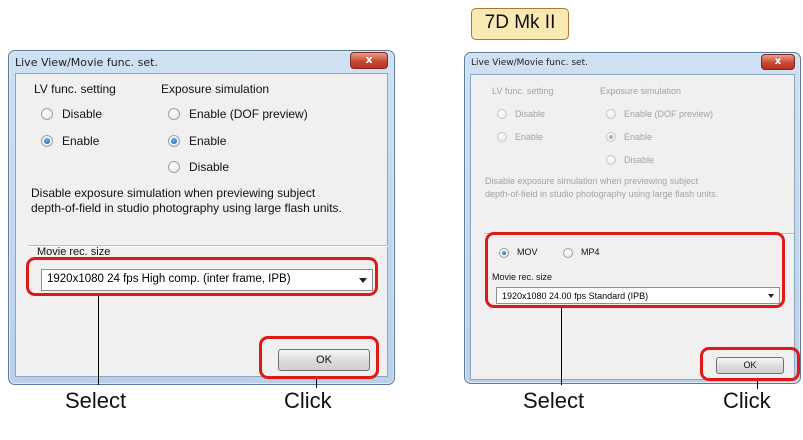 Image resolution: width=803 pixels, height=440 pixels. Describe the element at coordinates (554, 400) in the screenshot. I see `callout-select-right: Select` at that location.